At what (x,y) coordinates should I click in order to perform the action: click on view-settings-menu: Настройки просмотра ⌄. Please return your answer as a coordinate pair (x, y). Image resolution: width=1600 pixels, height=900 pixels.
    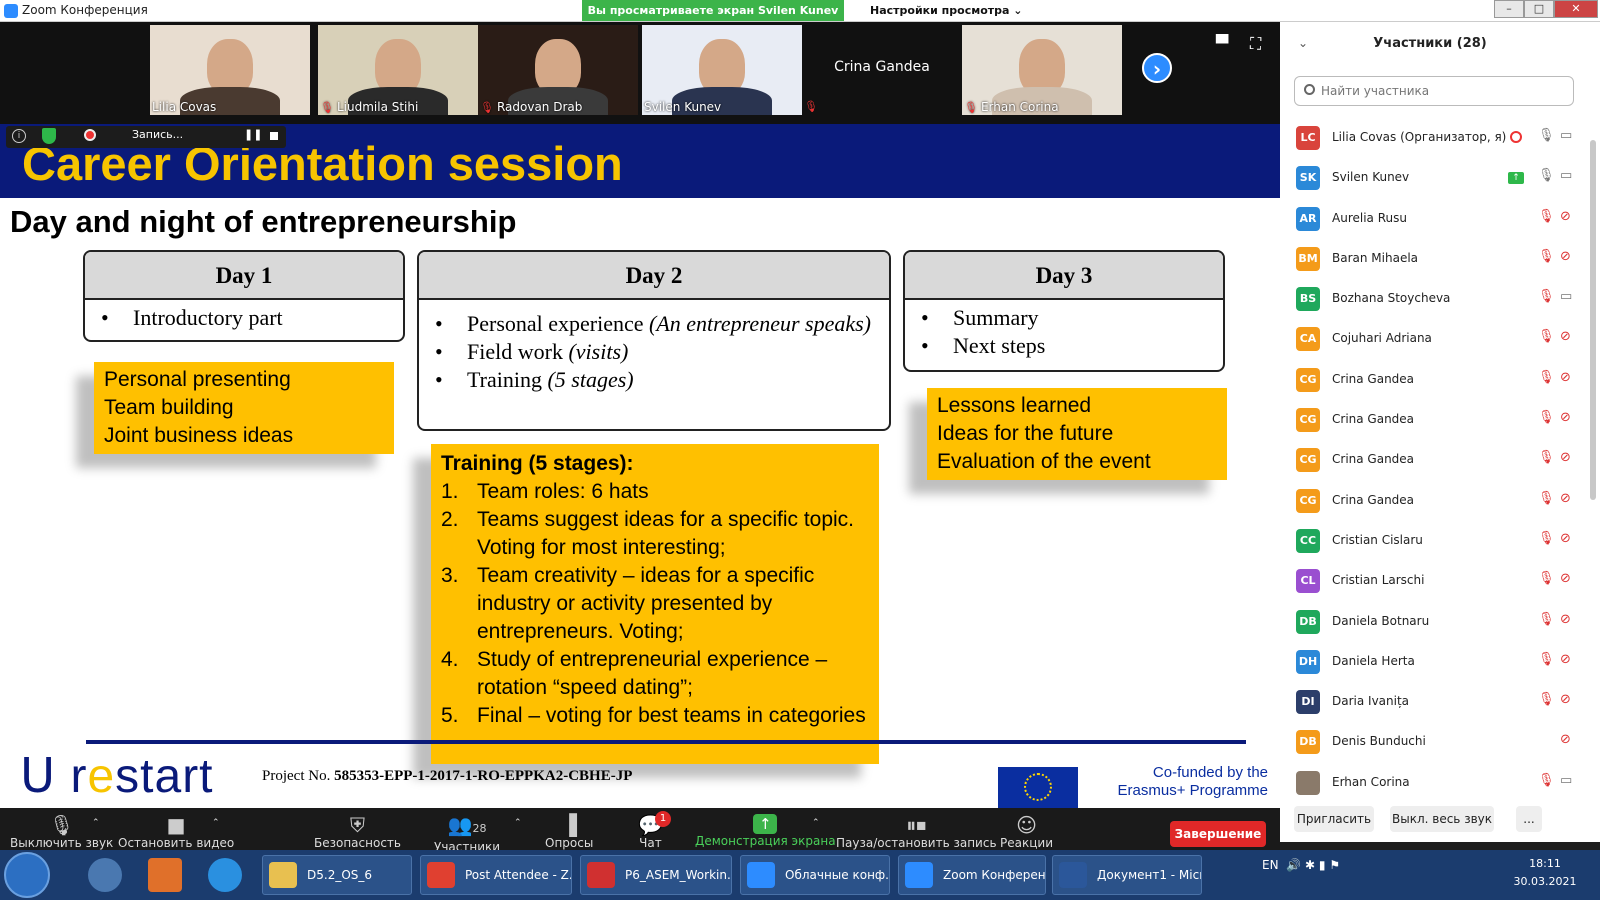
    Looking at the image, I should click on (946, 10).